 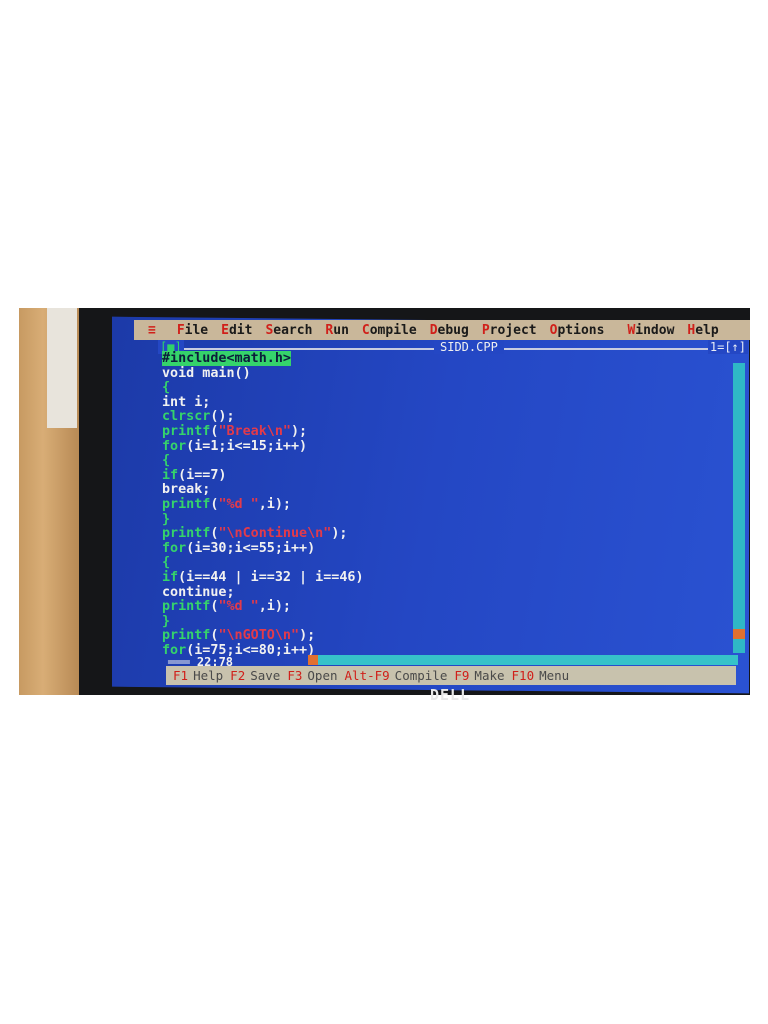 What do you see at coordinates (442, 403) in the screenshot?
I see `code-line: int i;` at bounding box center [442, 403].